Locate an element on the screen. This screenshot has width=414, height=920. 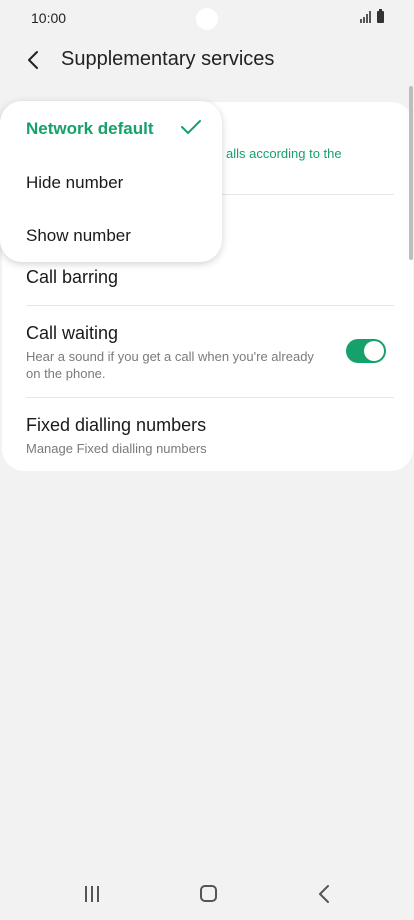
call-barring-title: Call barring is located at coordinates (72, 277).